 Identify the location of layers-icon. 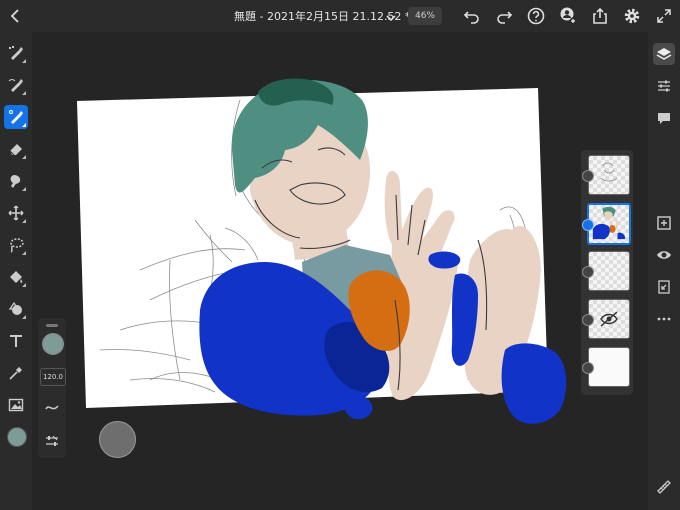
(664, 54).